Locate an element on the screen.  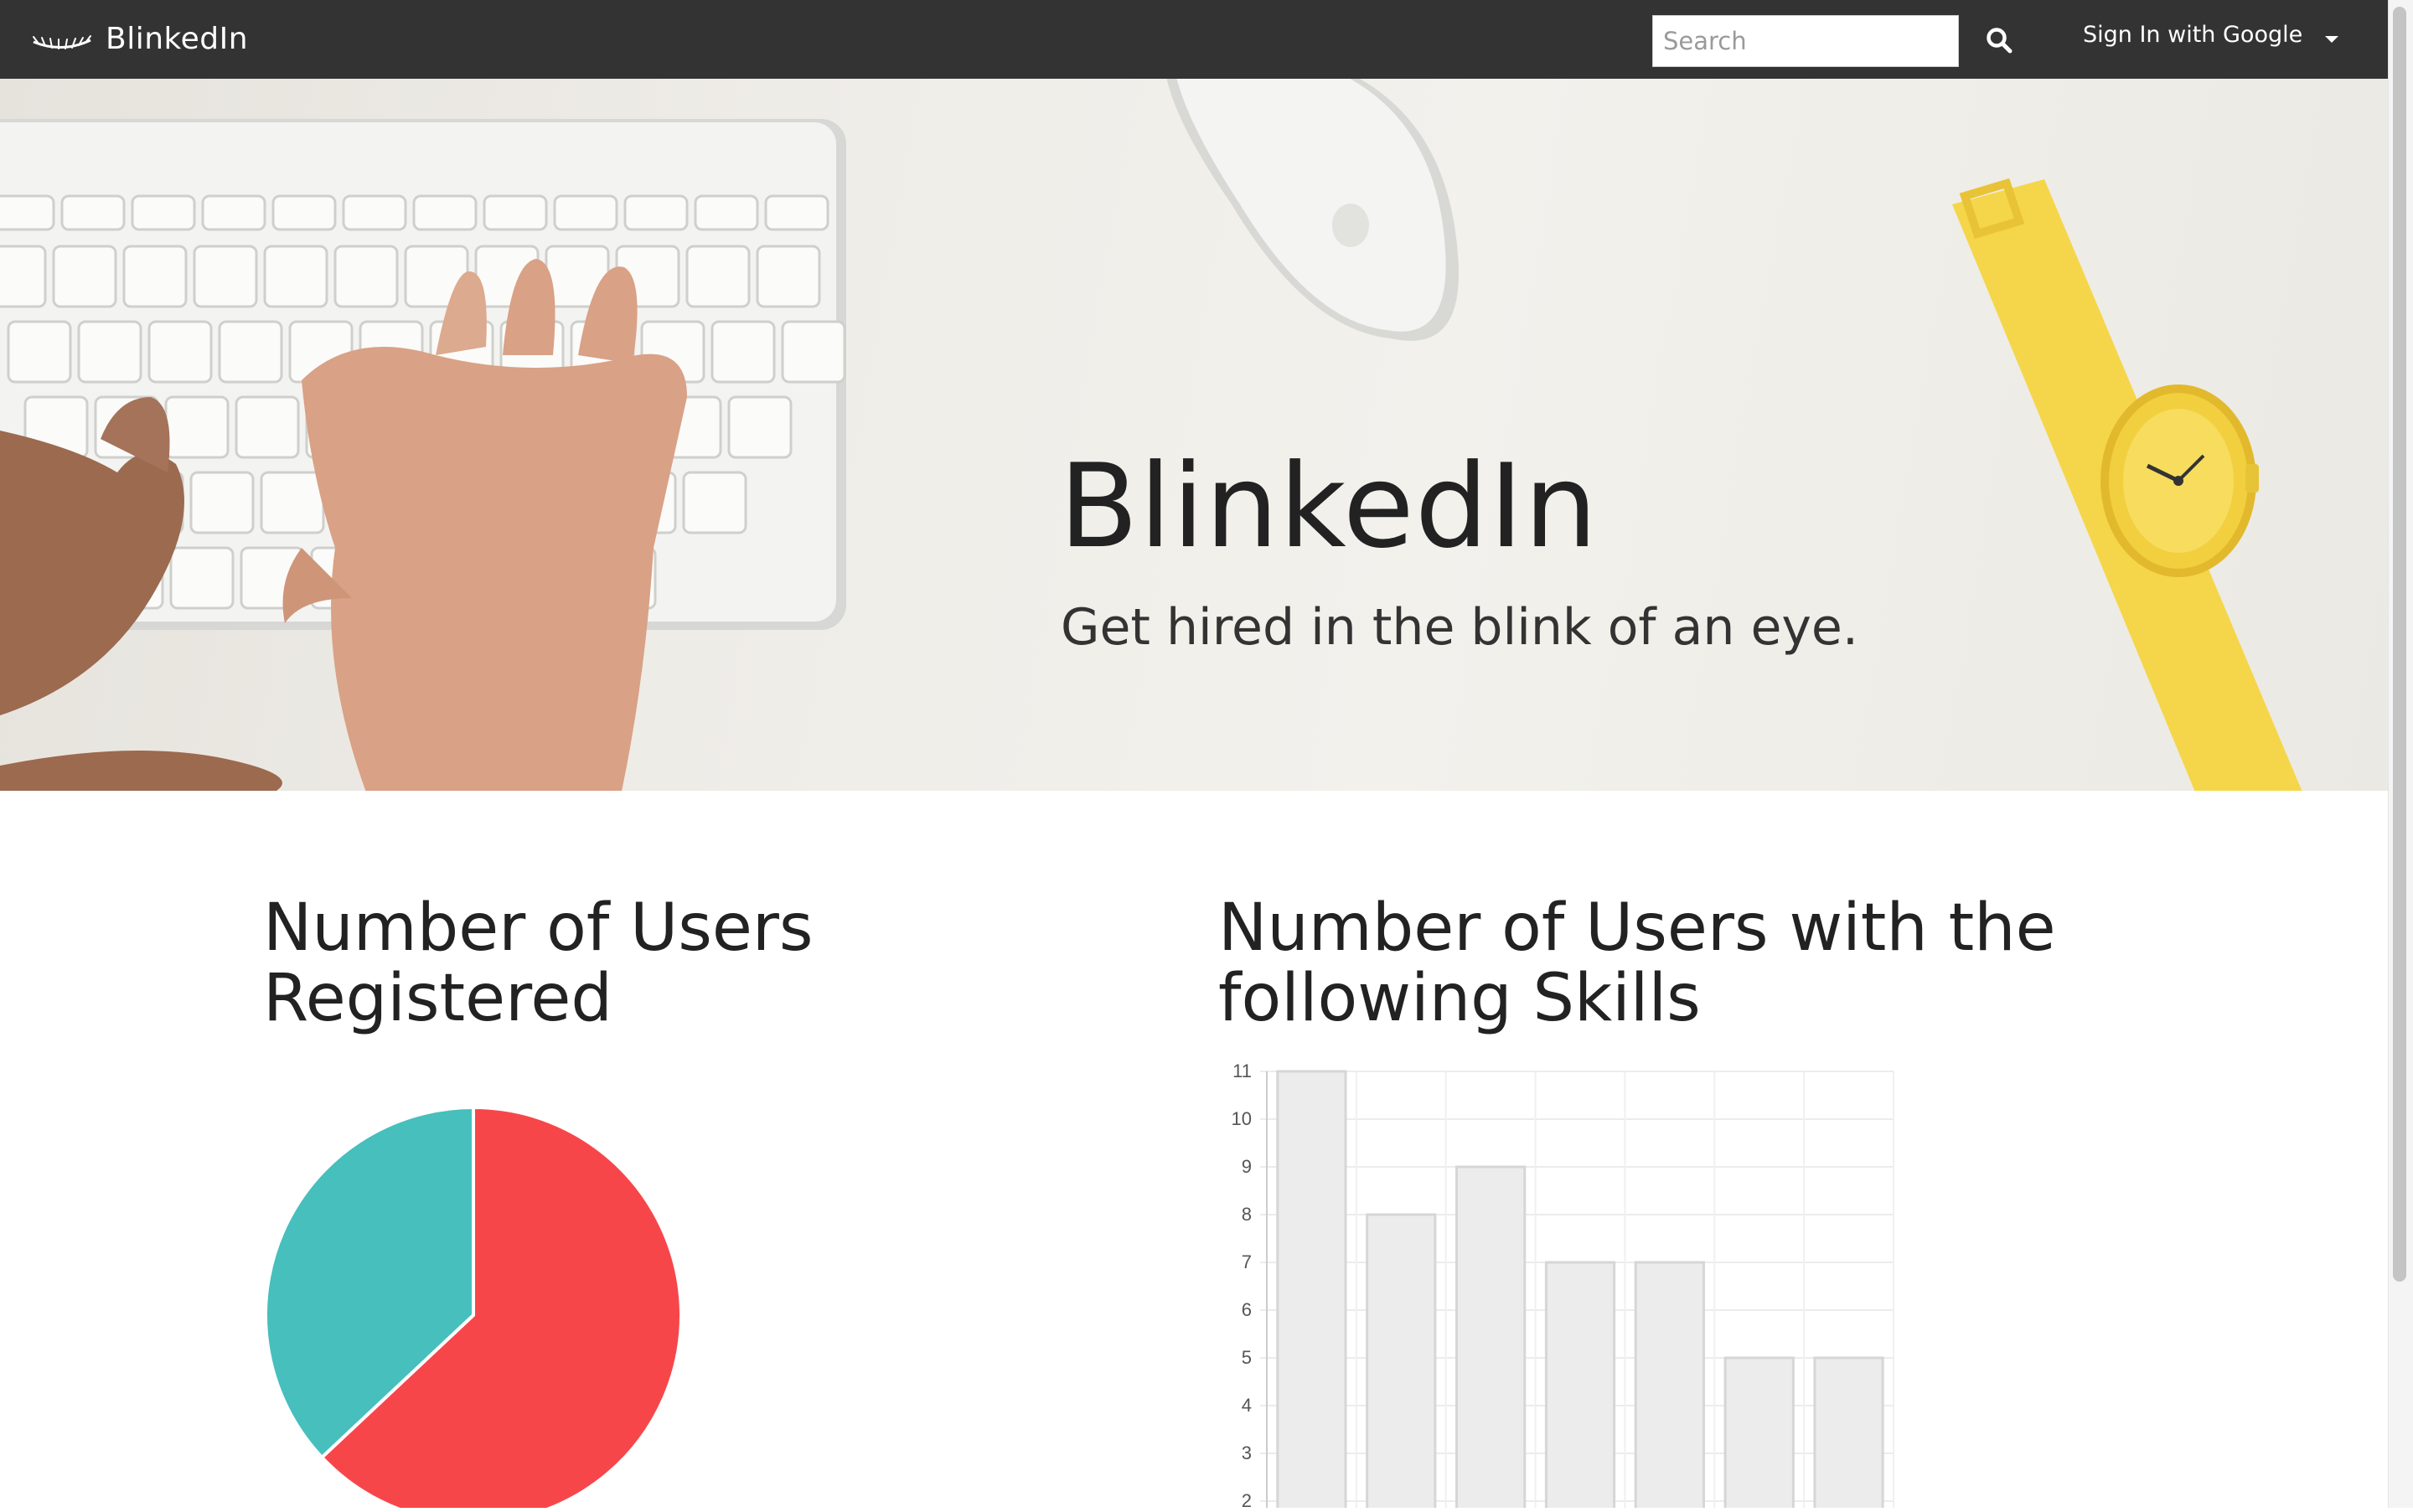
dropdown-caret-icon is located at coordinates (2332, 39).